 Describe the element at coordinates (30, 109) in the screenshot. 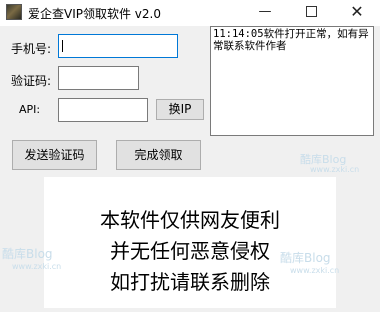

I see `api-label: API:` at that location.